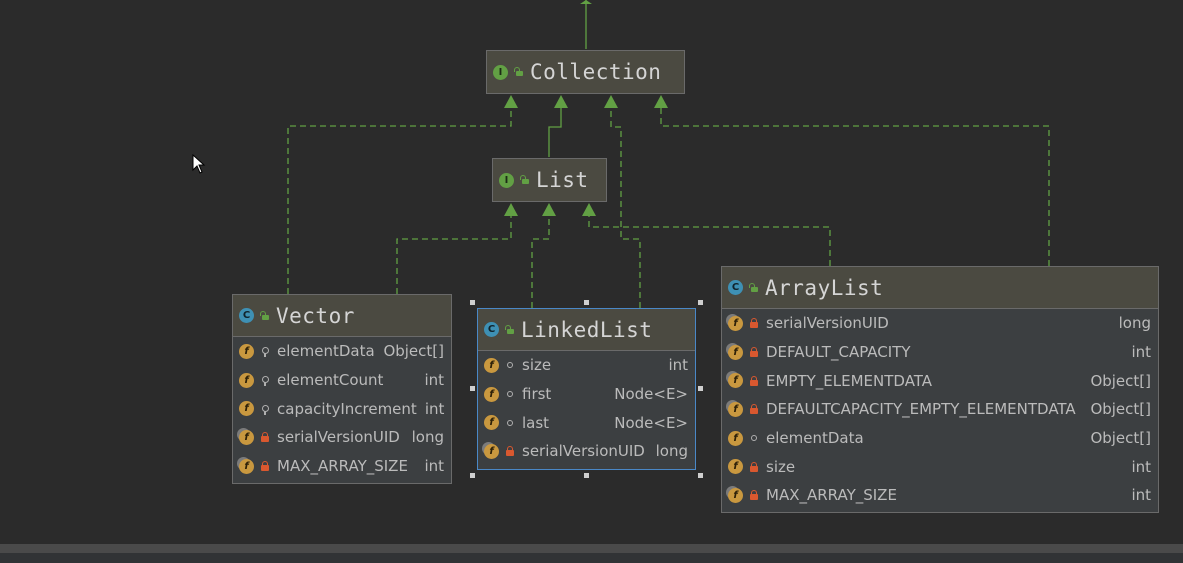 The width and height of the screenshot is (1183, 563). I want to click on edge-list-collection, so click(555, 130).